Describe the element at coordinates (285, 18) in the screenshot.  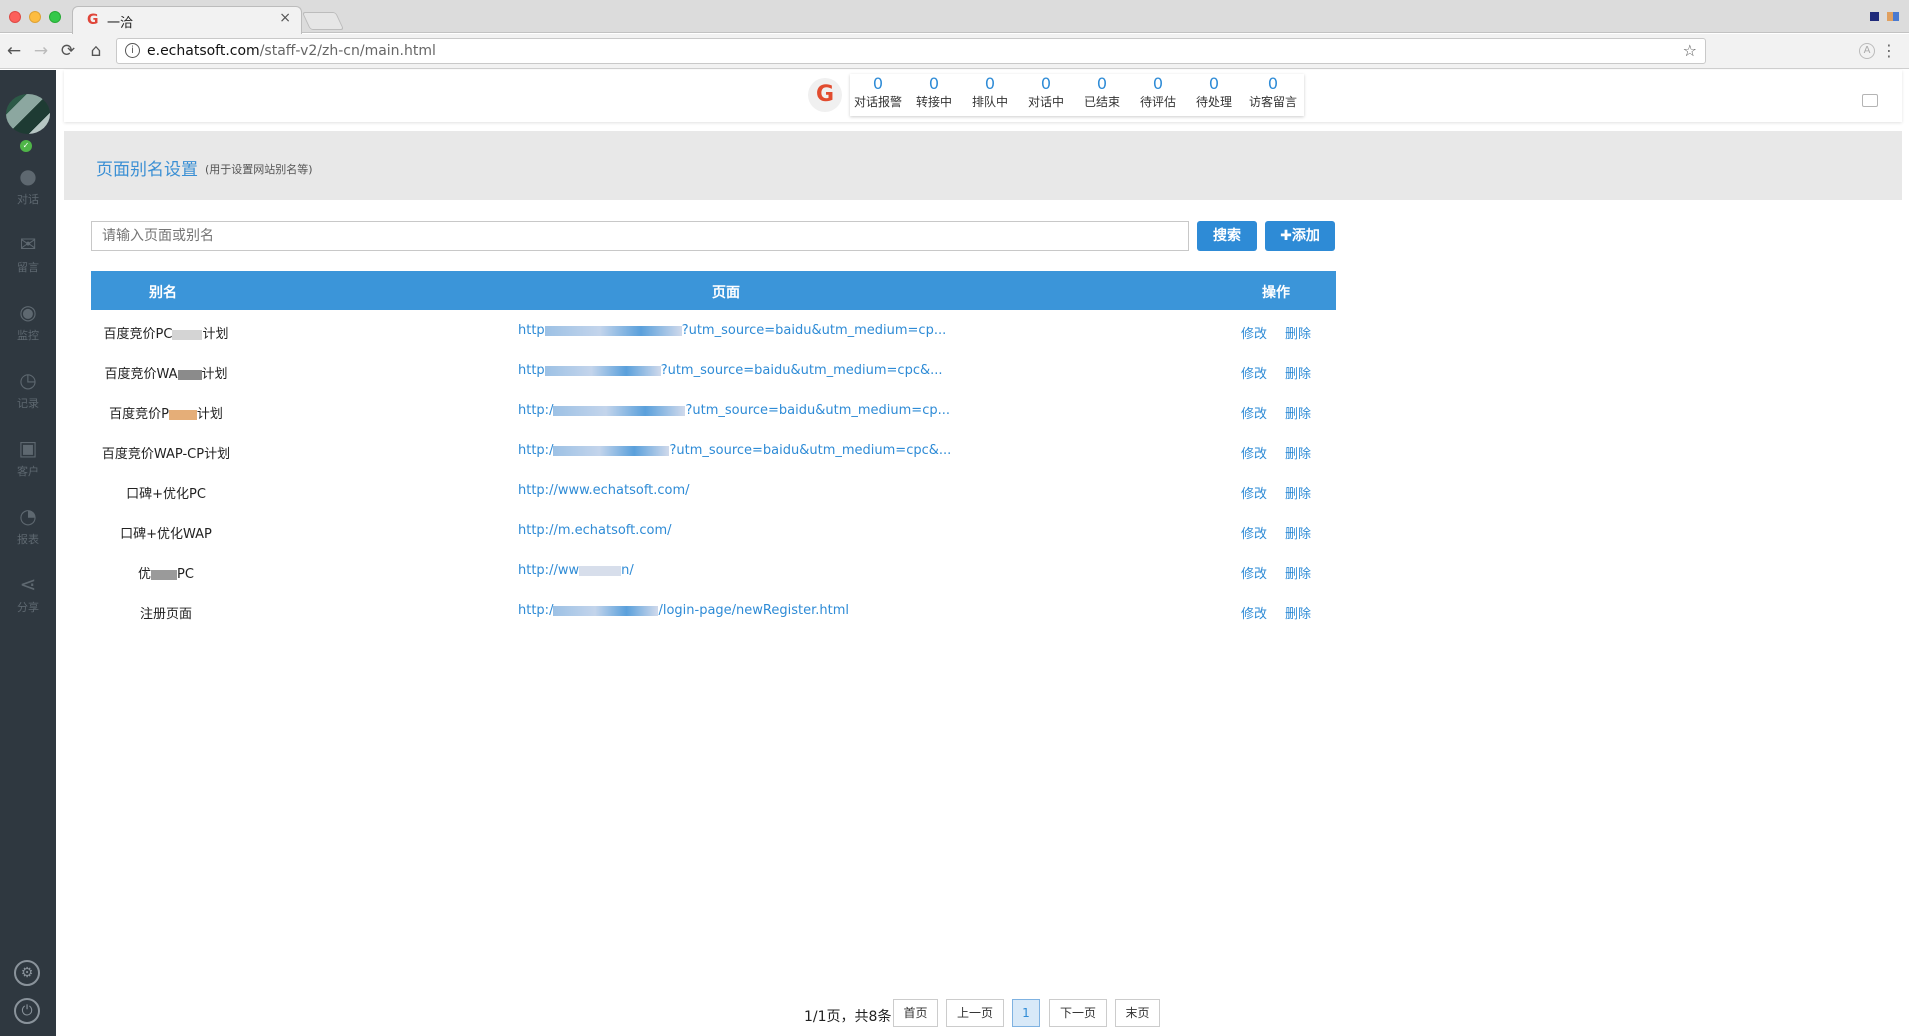
I see `tab-close-icon: ×` at that location.